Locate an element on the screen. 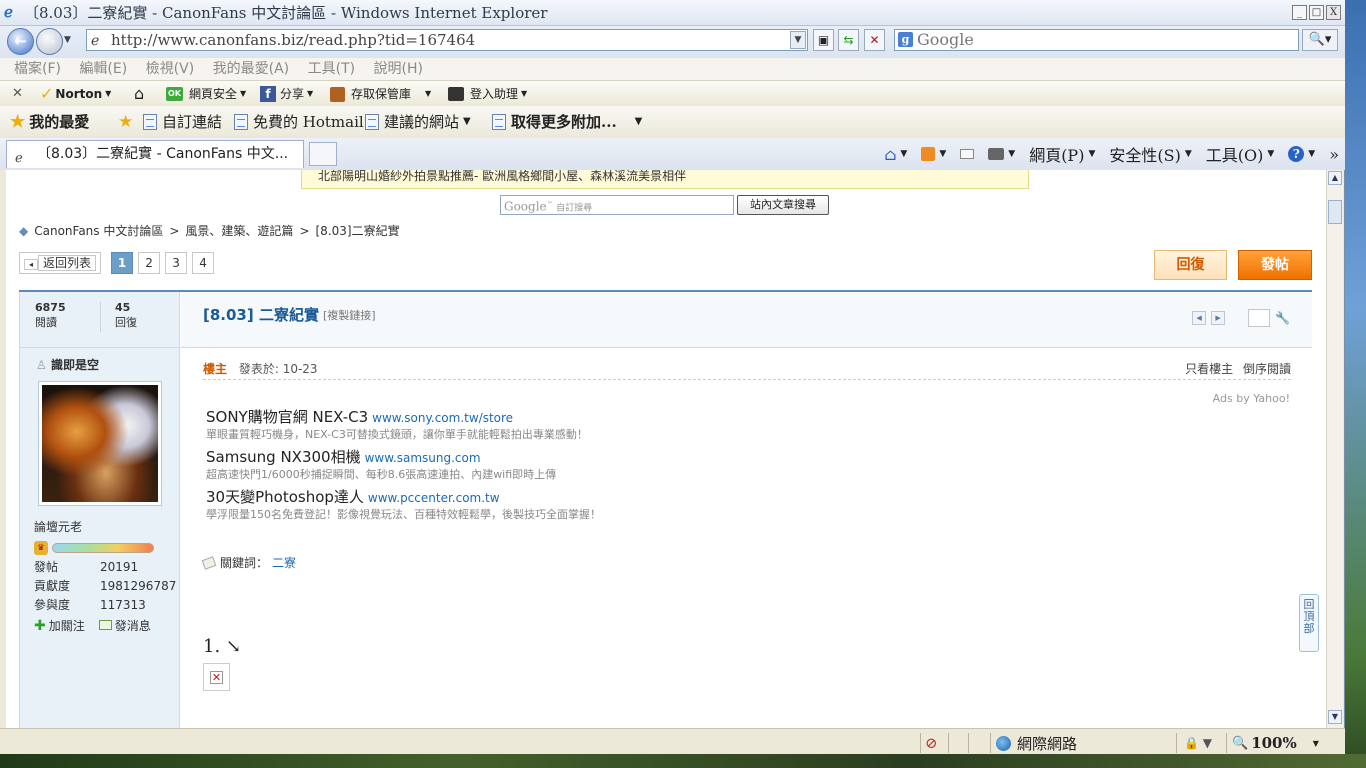 The width and height of the screenshot is (1366, 768). page-3: 3 is located at coordinates (176, 263).